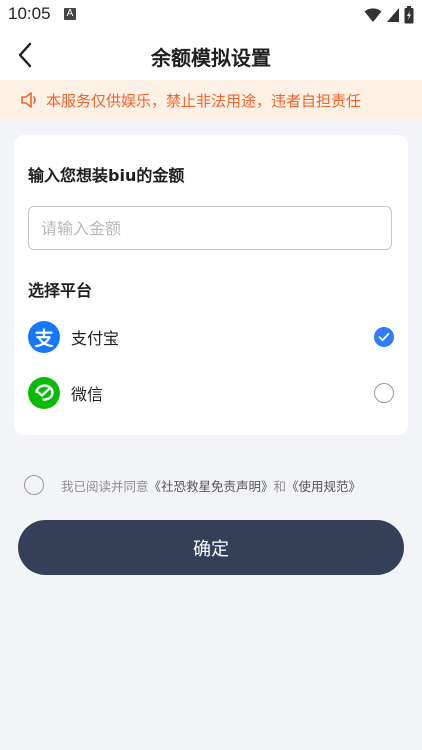 This screenshot has height=750, width=422. I want to click on platform-label: 选择平台, so click(60, 290).